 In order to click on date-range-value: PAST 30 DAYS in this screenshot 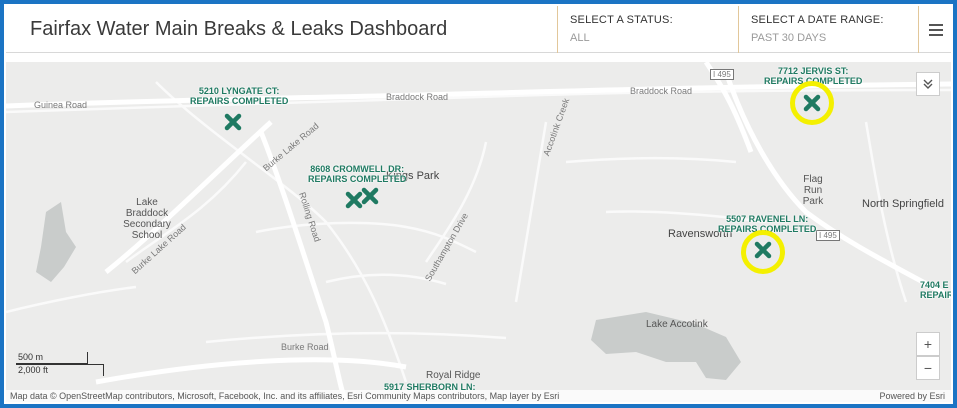, I will do `click(828, 38)`.